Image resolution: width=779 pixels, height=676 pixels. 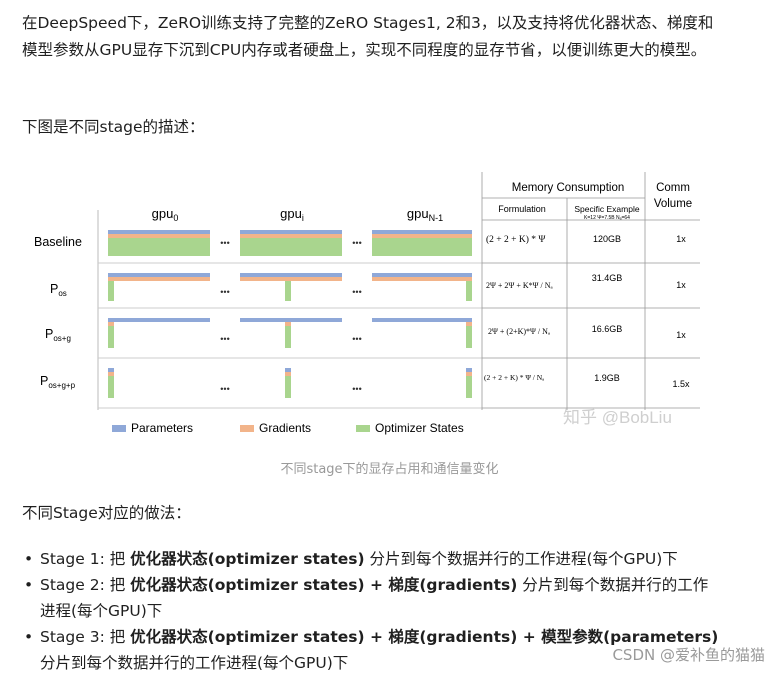 What do you see at coordinates (58, 242) in the screenshot?
I see `row-label-baseline: Baseline` at bounding box center [58, 242].